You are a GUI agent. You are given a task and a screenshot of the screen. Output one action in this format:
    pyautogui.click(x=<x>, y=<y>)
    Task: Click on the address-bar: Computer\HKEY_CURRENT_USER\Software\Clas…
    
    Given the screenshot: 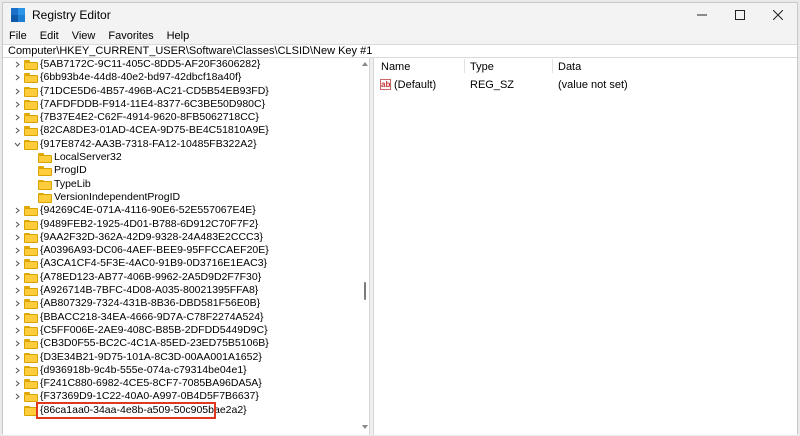 What is the action you would take?
    pyautogui.click(x=400, y=51)
    